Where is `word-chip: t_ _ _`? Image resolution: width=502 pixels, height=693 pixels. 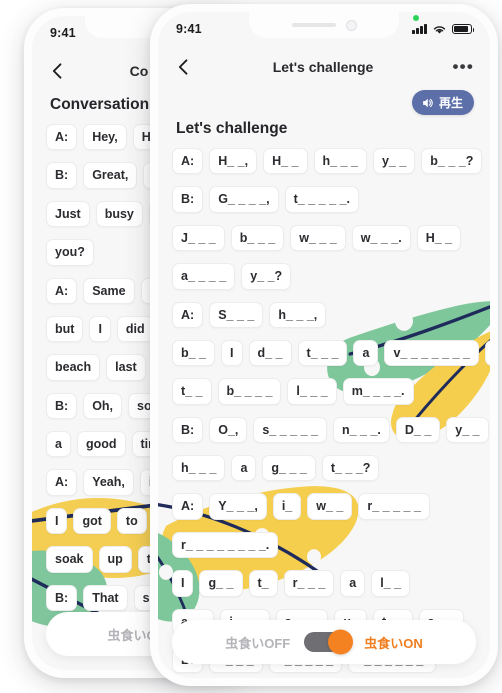 word-chip: t_ _ _ is located at coordinates (322, 353).